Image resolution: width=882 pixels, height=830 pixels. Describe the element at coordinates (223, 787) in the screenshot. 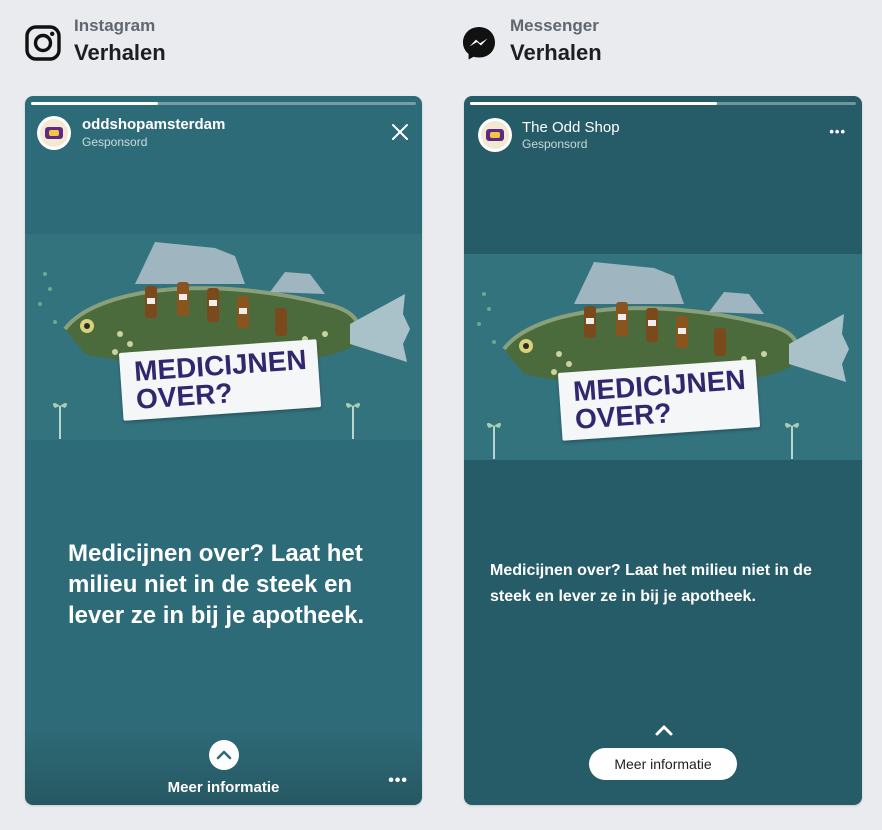

I see `cta-label: Meer informatie` at that location.